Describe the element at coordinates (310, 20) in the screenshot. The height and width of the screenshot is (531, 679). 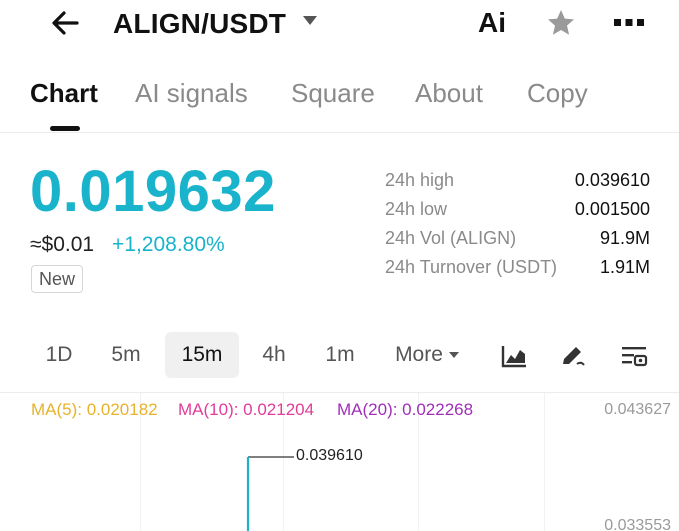
I see `chevron-down-icon` at that location.